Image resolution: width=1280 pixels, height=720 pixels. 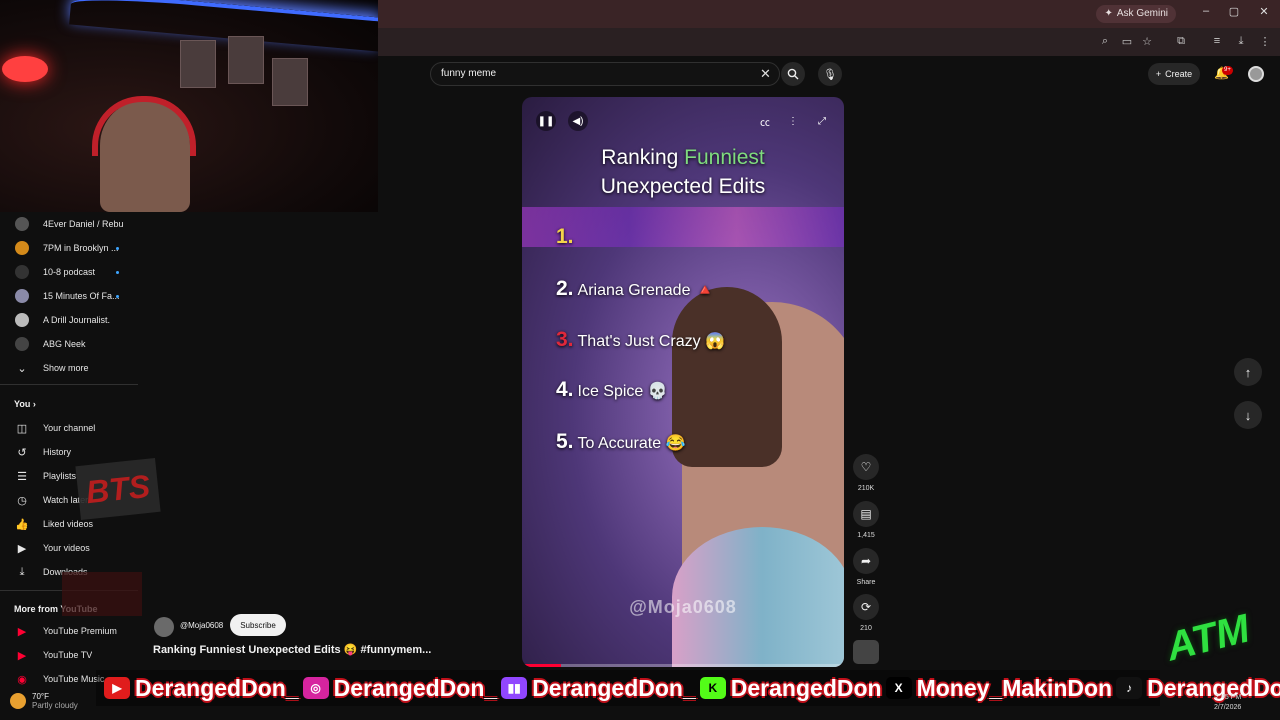 What do you see at coordinates (1108, 13) in the screenshot?
I see `gemini-icon: ✦` at bounding box center [1108, 13].